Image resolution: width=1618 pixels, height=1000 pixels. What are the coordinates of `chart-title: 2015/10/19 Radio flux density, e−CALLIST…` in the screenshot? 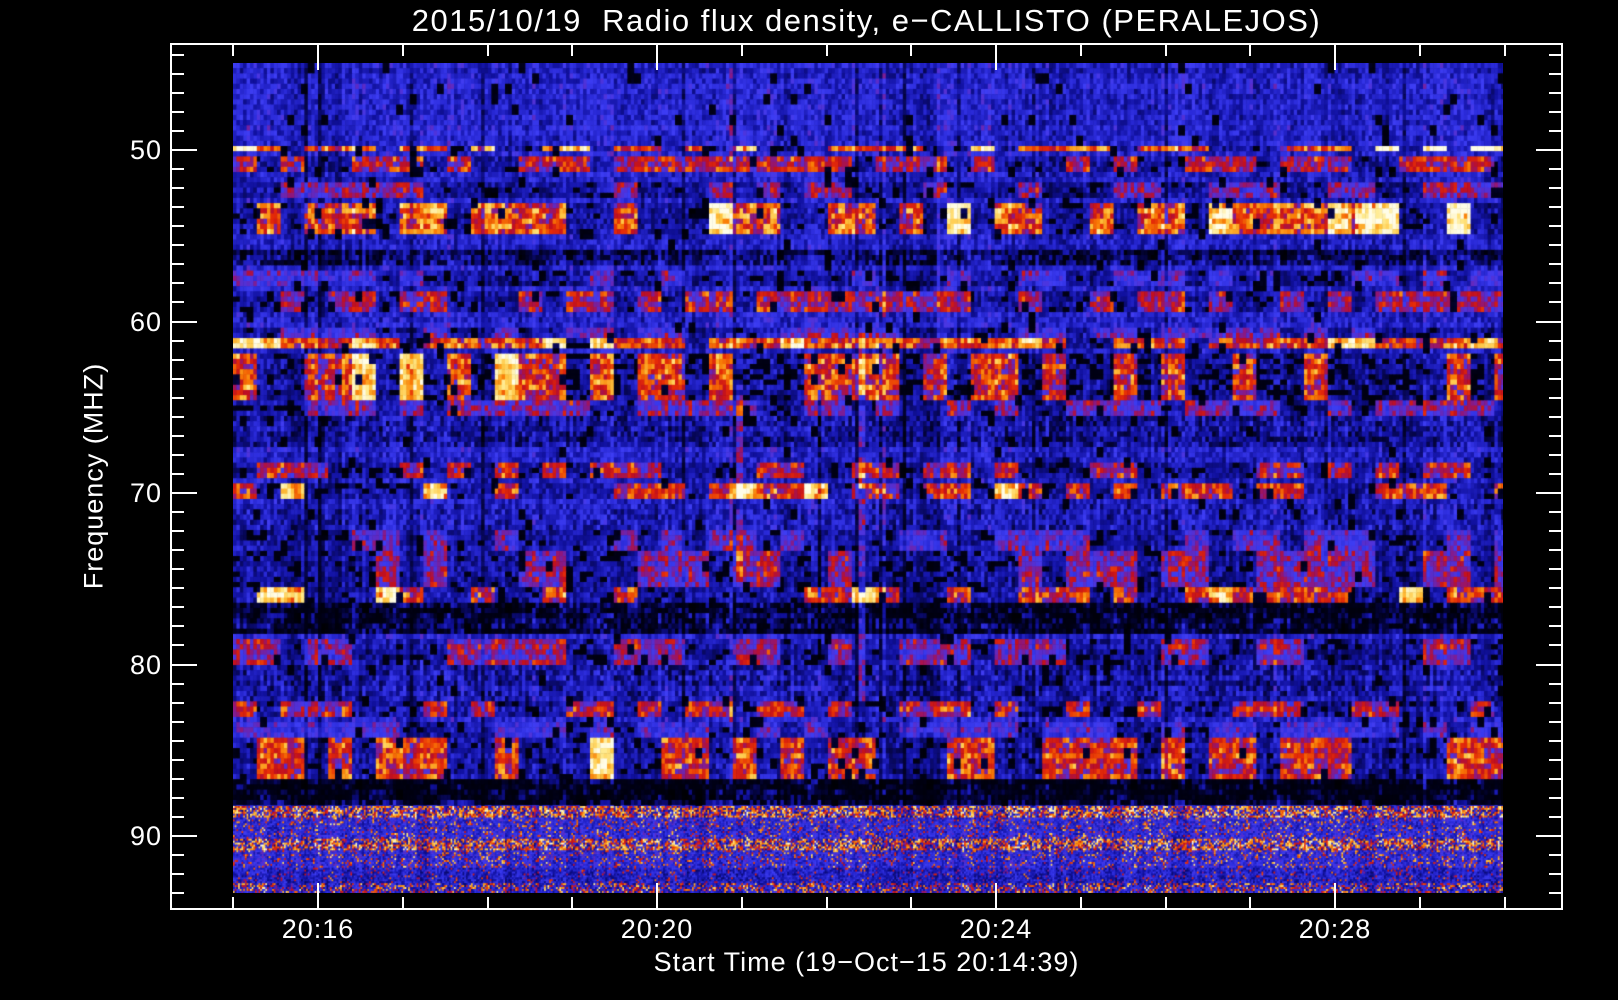 It's located at (866, 20).